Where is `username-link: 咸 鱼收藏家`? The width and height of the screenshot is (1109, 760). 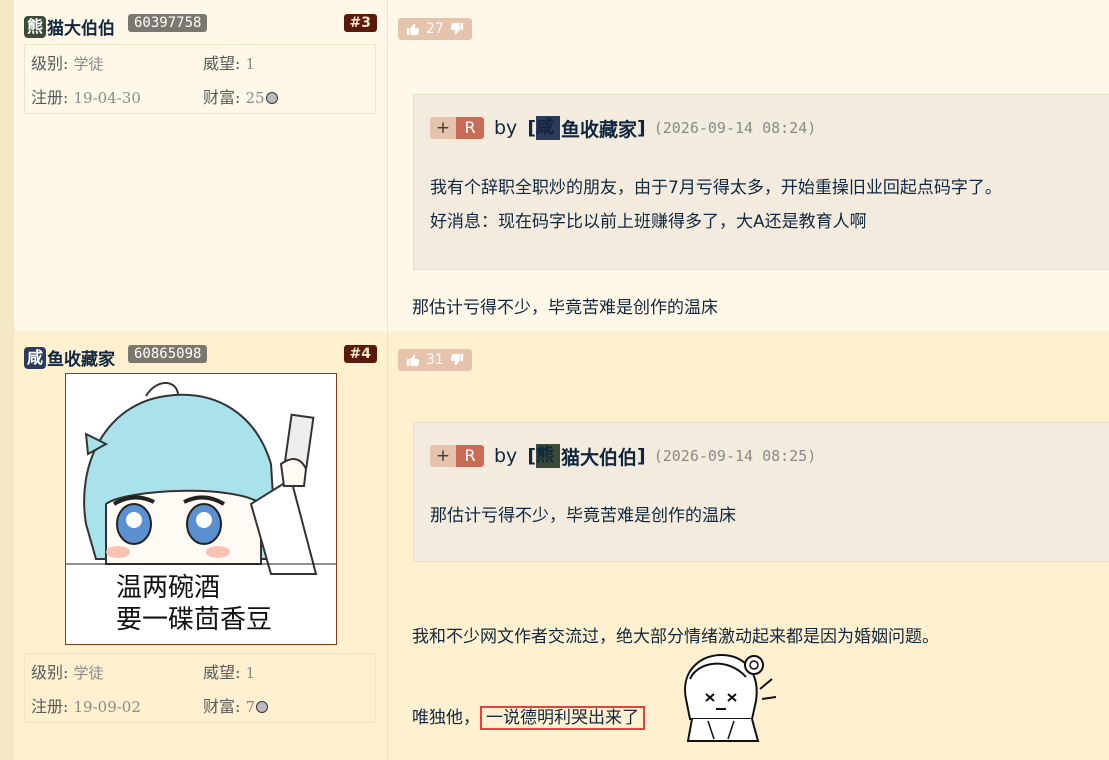
username-link: 咸 鱼收藏家 is located at coordinates (69, 357).